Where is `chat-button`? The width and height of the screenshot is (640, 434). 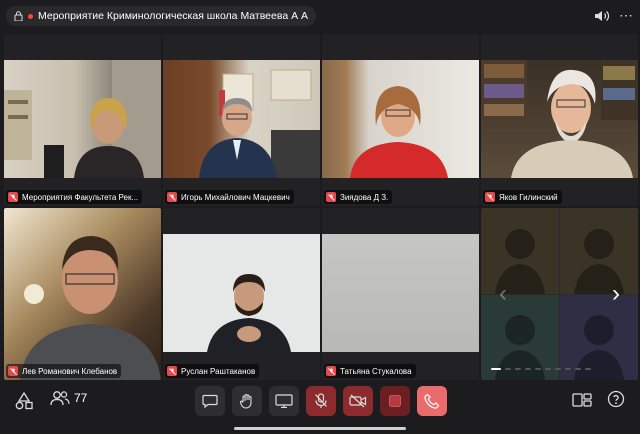 chat-button is located at coordinates (210, 401).